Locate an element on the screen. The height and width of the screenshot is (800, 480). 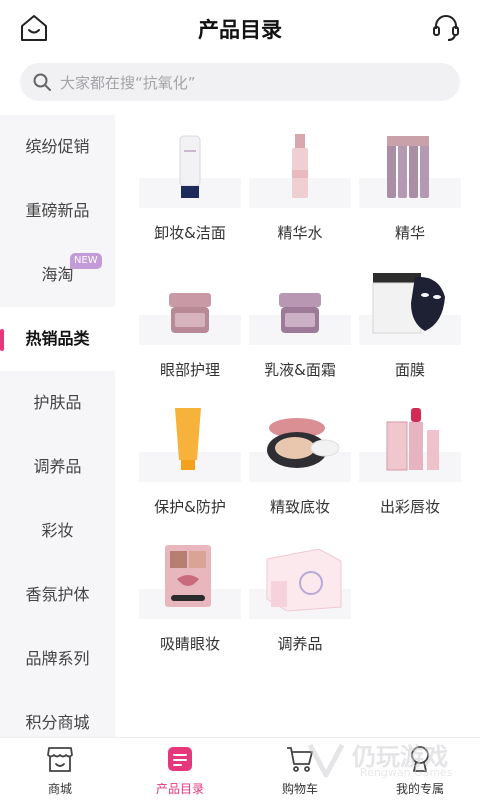
category-label: 乳液&面霜 is located at coordinates (300, 370).